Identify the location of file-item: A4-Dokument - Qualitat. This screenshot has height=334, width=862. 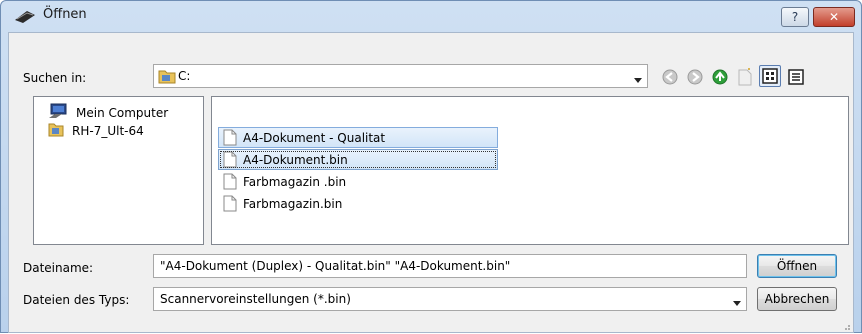
(358, 137).